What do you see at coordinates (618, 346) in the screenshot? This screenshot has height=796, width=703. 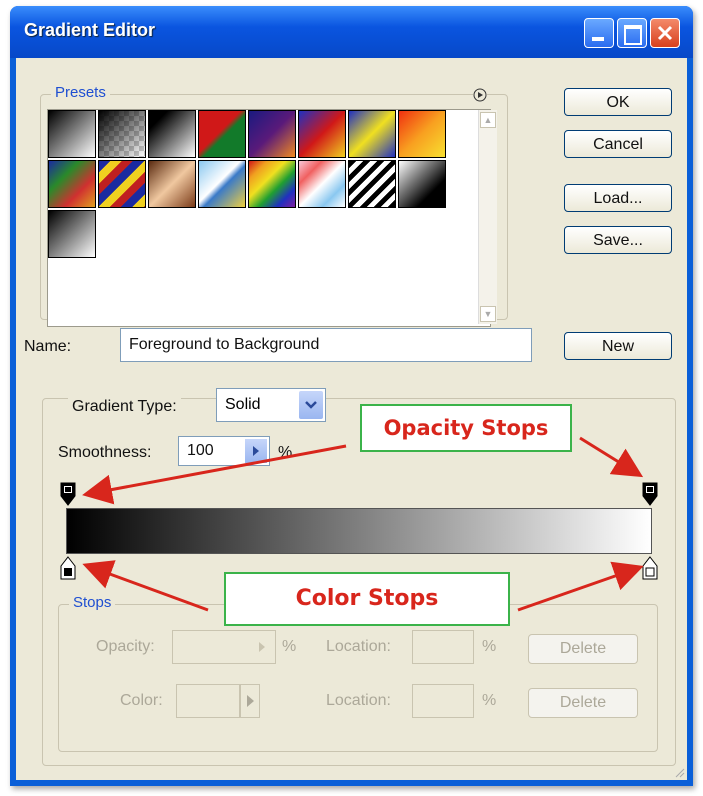 I see `new-button: New` at bounding box center [618, 346].